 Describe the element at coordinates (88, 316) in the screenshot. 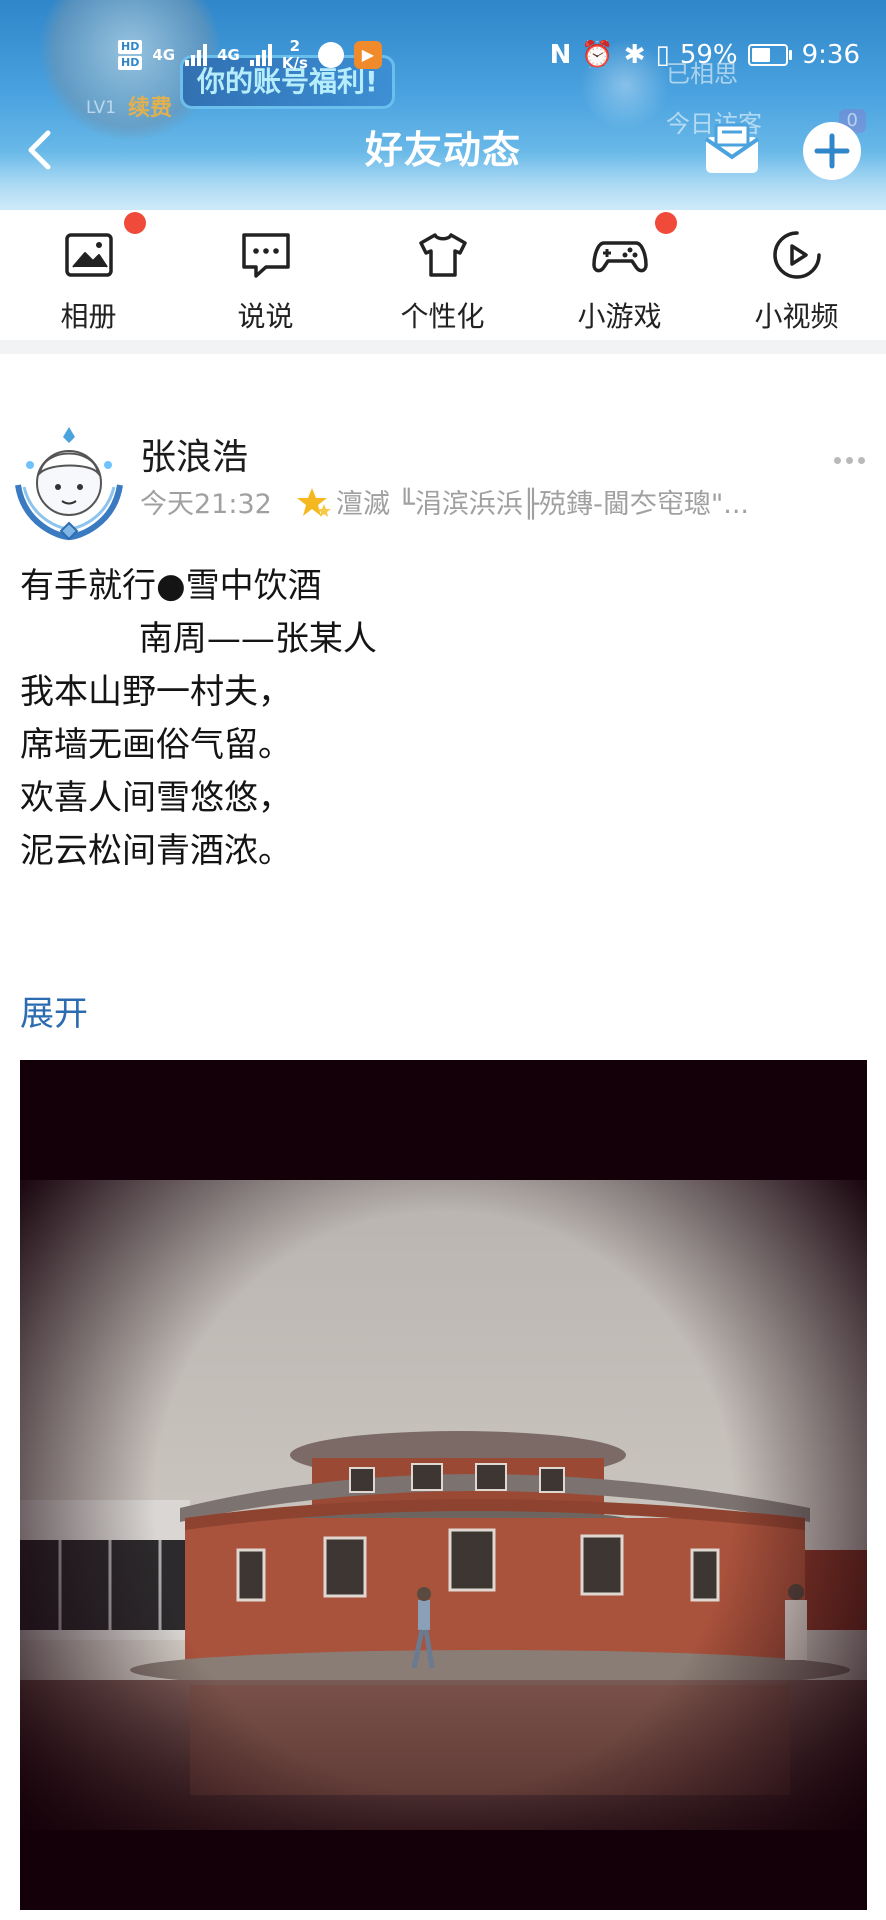

I see `shortcut-label: 相册` at that location.